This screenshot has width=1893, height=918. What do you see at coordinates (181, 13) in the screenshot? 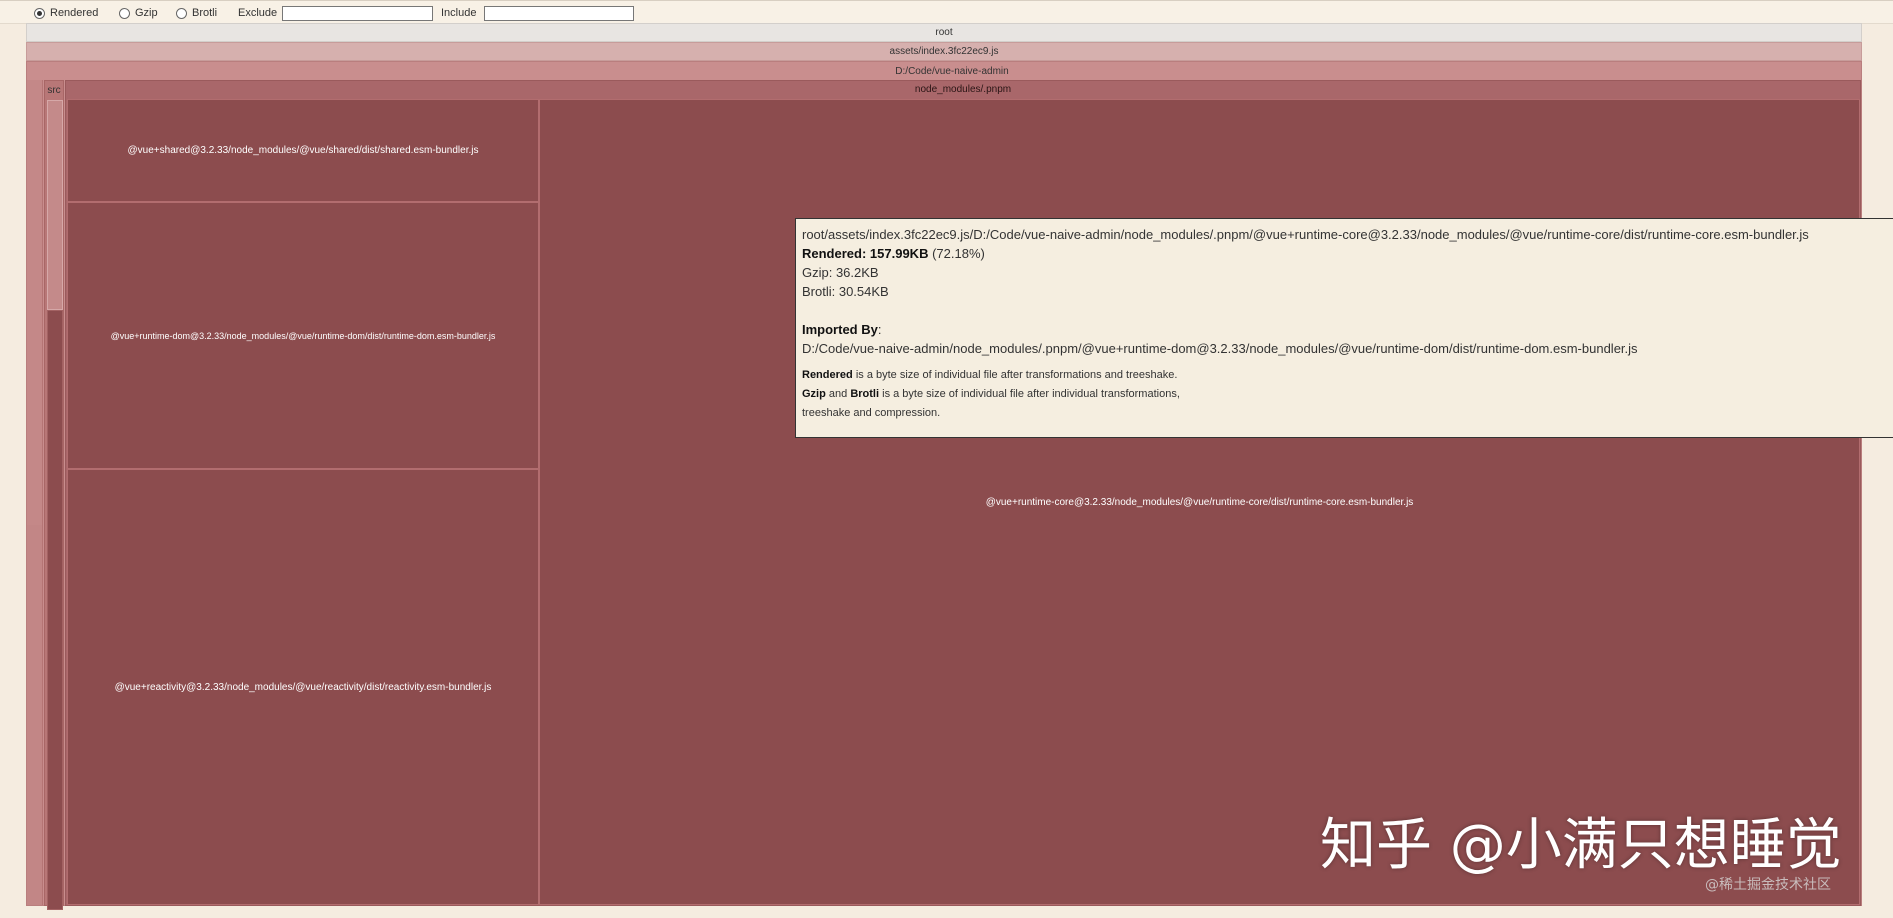
I see `radio-brotli-indicator` at bounding box center [181, 13].